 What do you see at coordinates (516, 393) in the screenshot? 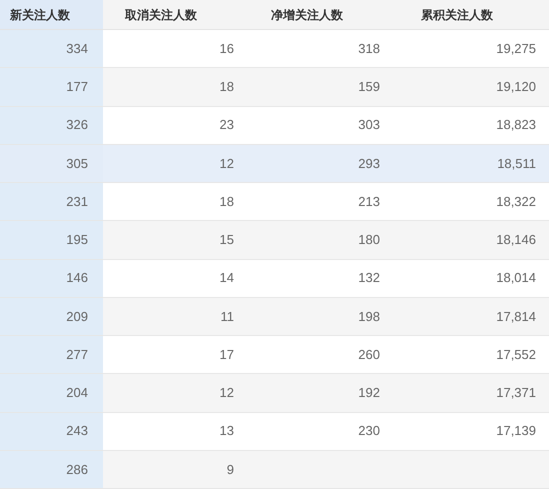
I see `table-cell-text: 17,371` at bounding box center [516, 393].